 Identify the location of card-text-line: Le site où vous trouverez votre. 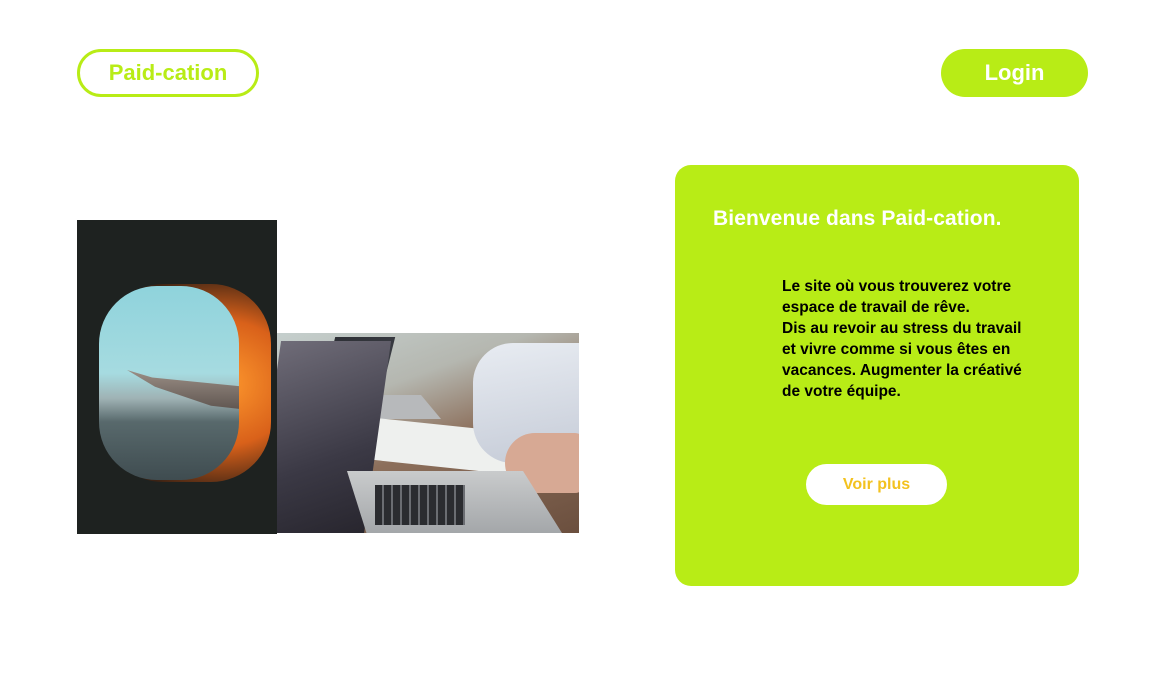
(897, 286).